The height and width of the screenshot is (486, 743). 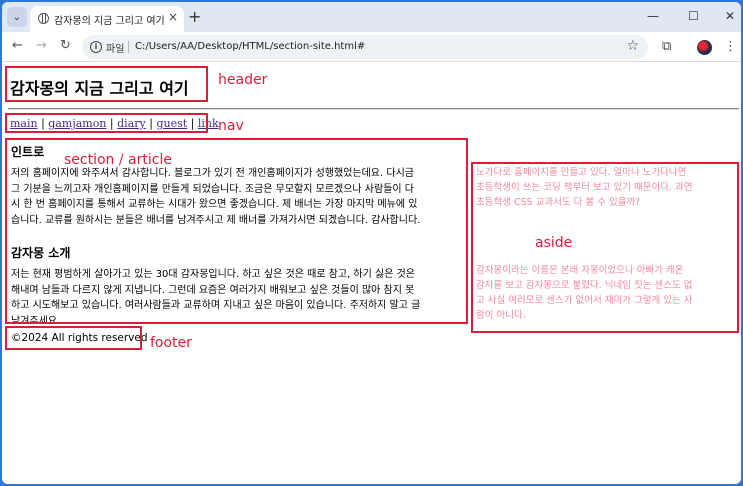 What do you see at coordinates (730, 16) in the screenshot?
I see `close-window-icon: ✕` at bounding box center [730, 16].